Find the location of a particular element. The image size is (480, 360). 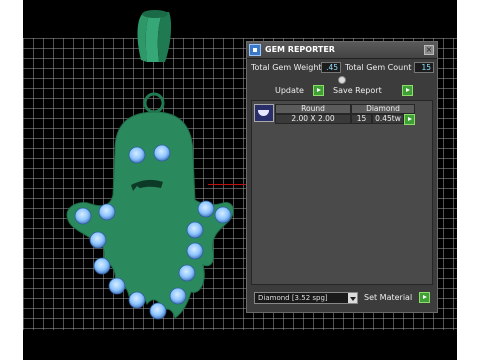

header-material: Diamond is located at coordinates (383, 109).